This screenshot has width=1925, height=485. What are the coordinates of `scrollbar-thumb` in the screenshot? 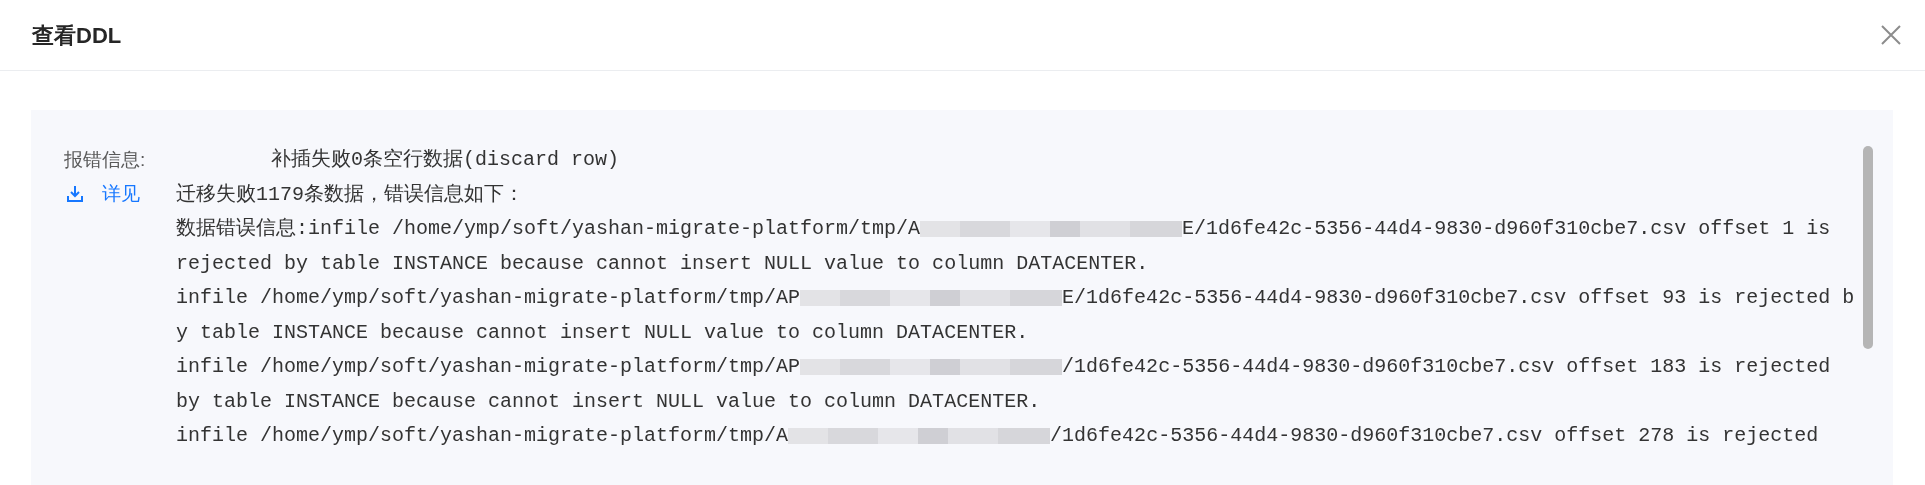 It's located at (1868, 247).